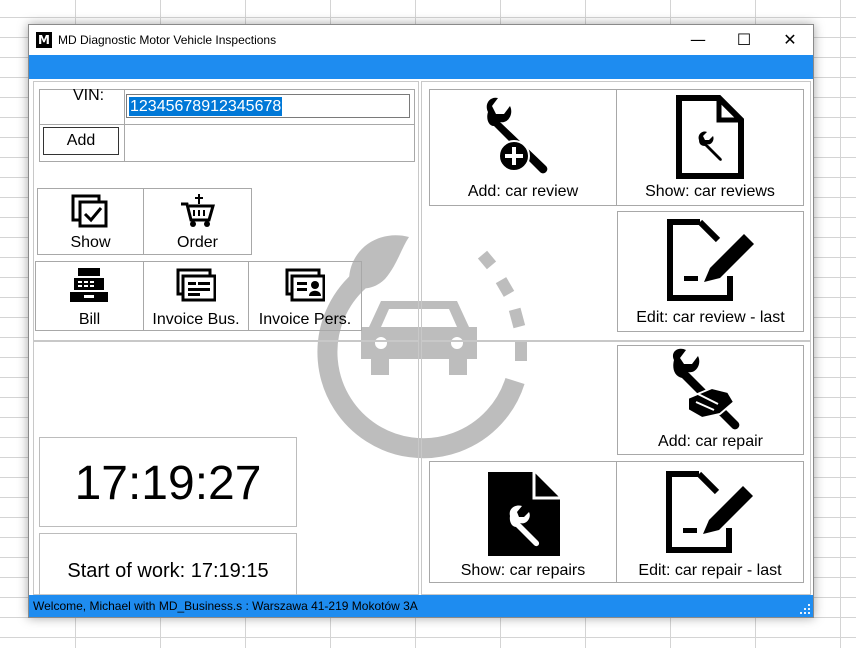  What do you see at coordinates (790, 40) in the screenshot?
I see `close-button: ✕` at bounding box center [790, 40].